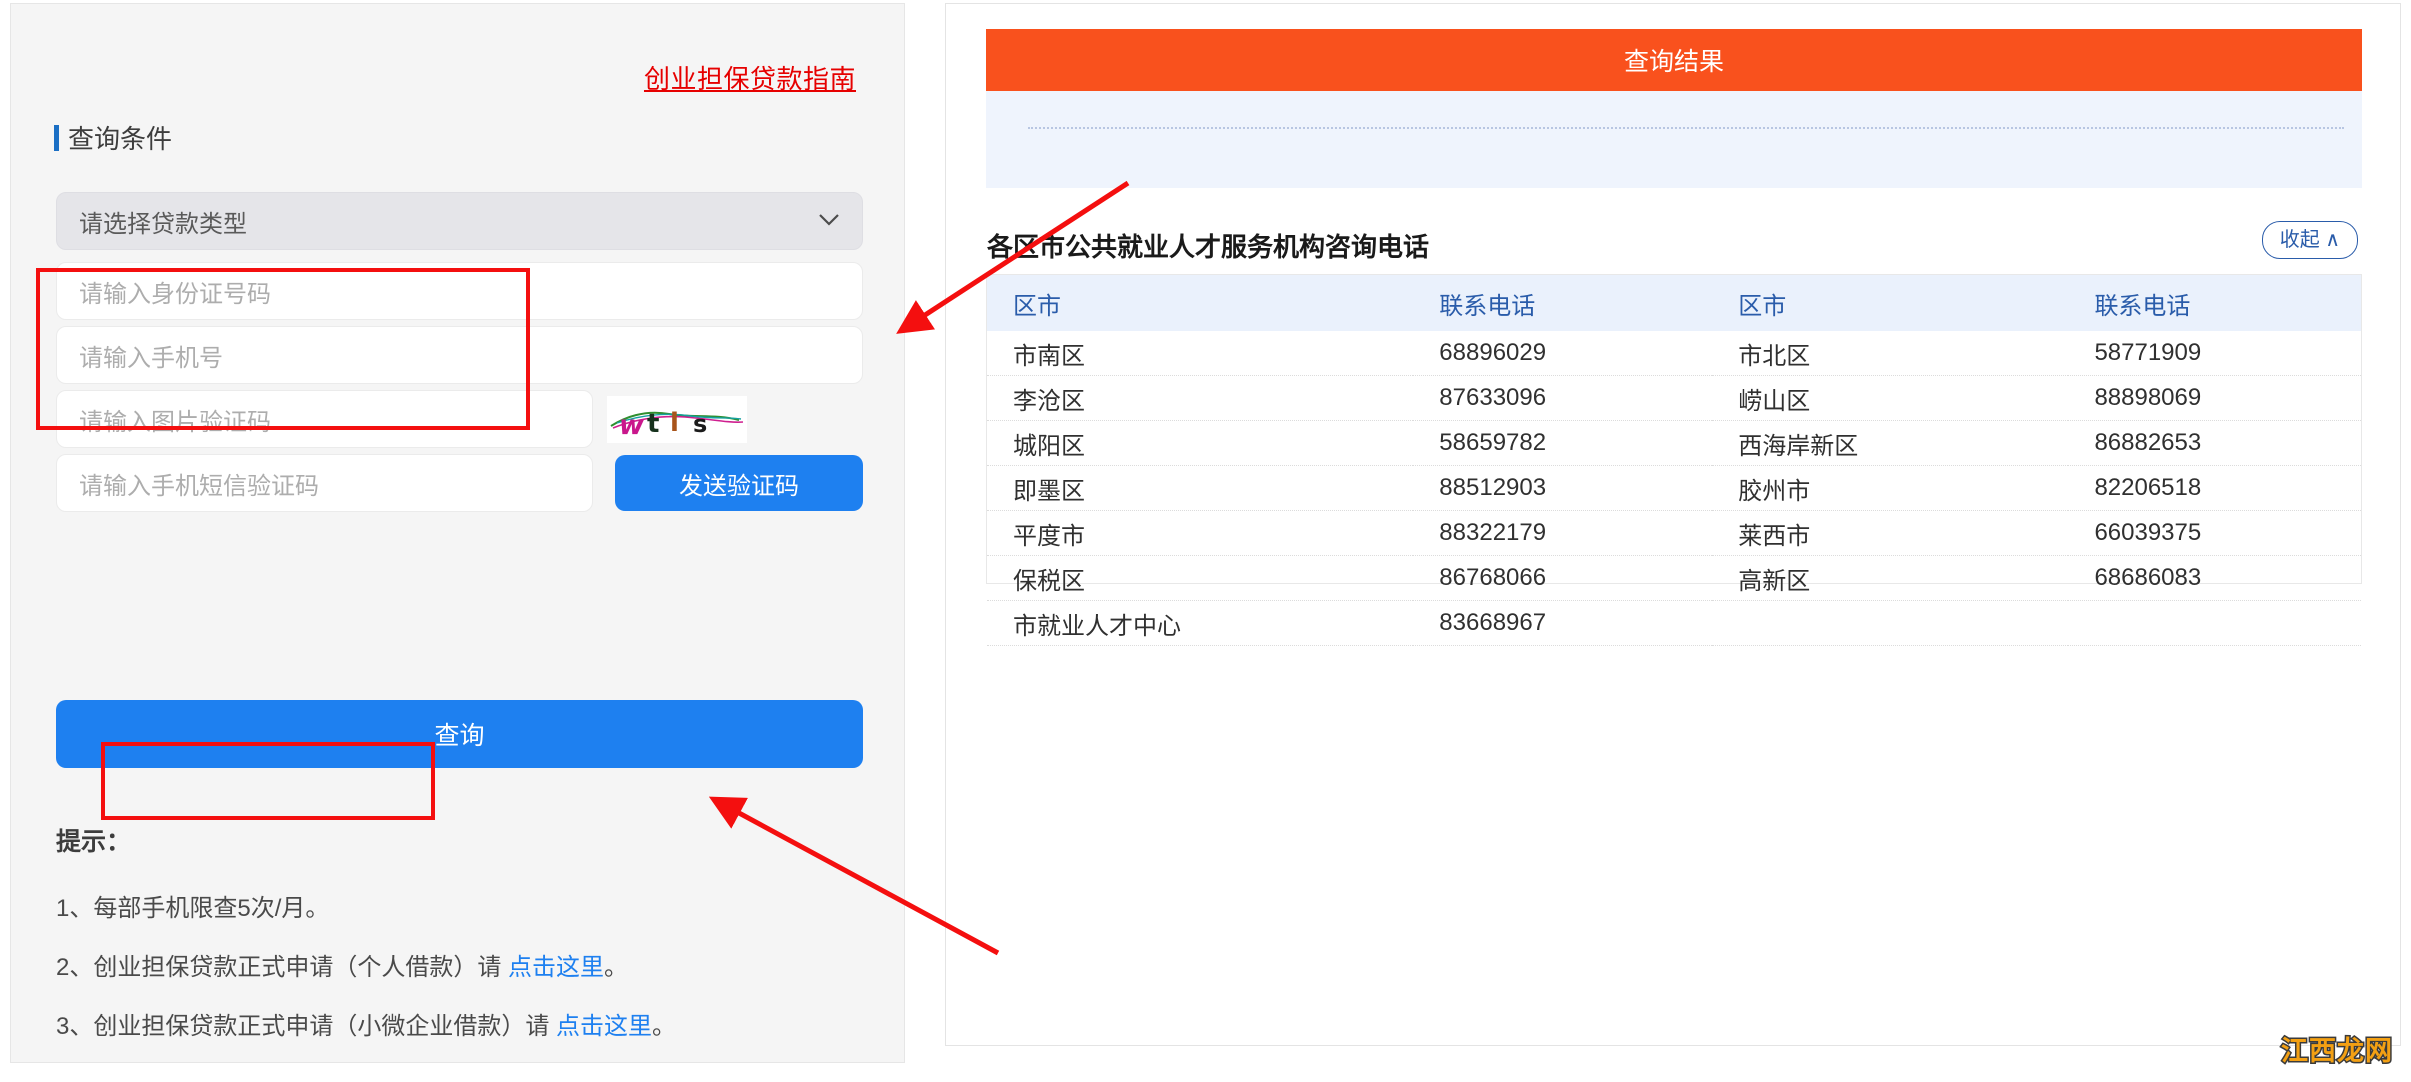 This screenshot has height=1082, width=2411. I want to click on cell-district: 市南区, so click(1200, 353).